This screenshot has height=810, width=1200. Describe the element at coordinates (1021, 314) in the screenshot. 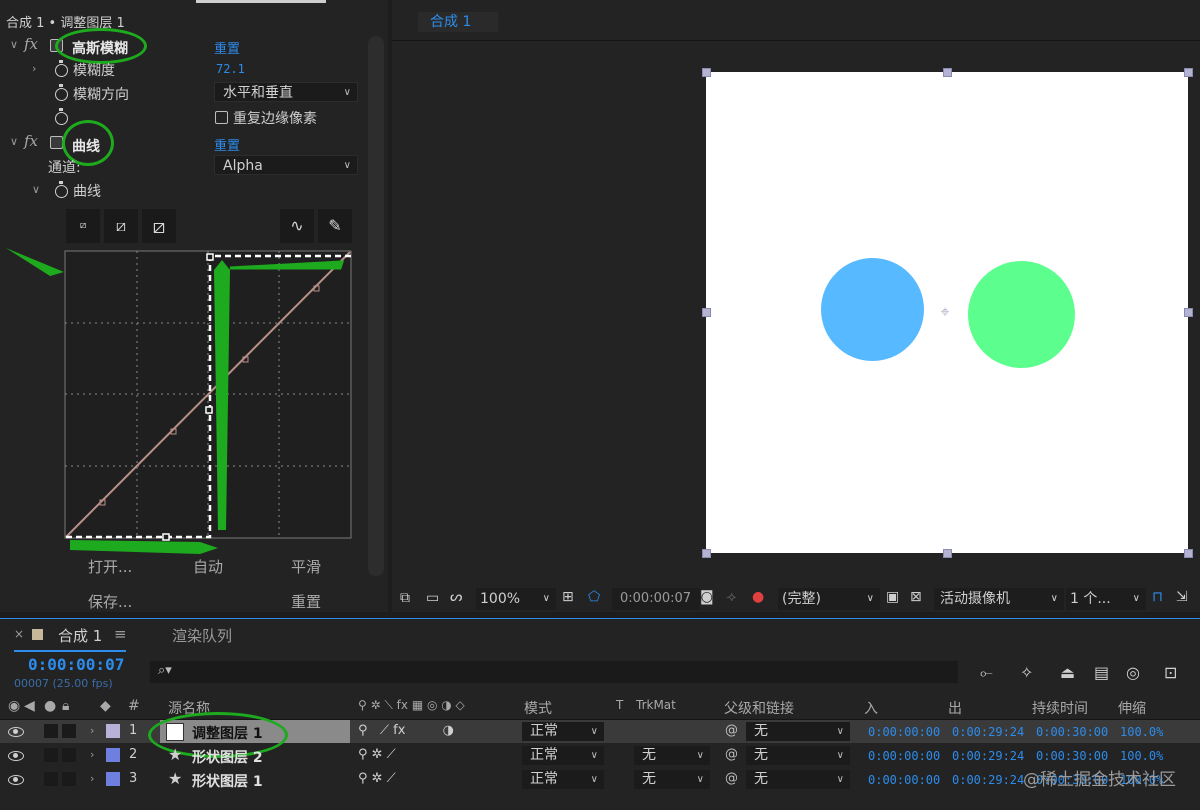

I see `green-circle` at that location.